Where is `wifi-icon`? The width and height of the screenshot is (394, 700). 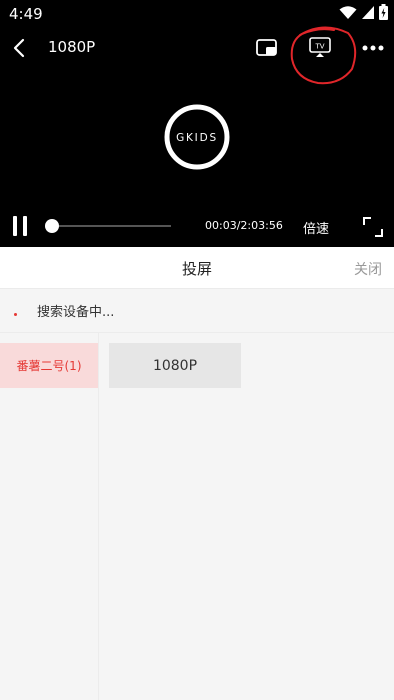 wifi-icon is located at coordinates (348, 14).